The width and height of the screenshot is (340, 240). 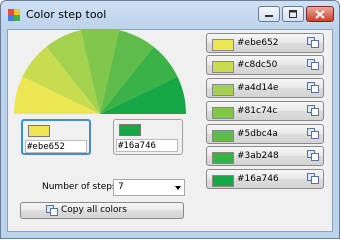 What do you see at coordinates (79, 187) in the screenshot?
I see `steps-label: Number of steps` at bounding box center [79, 187].